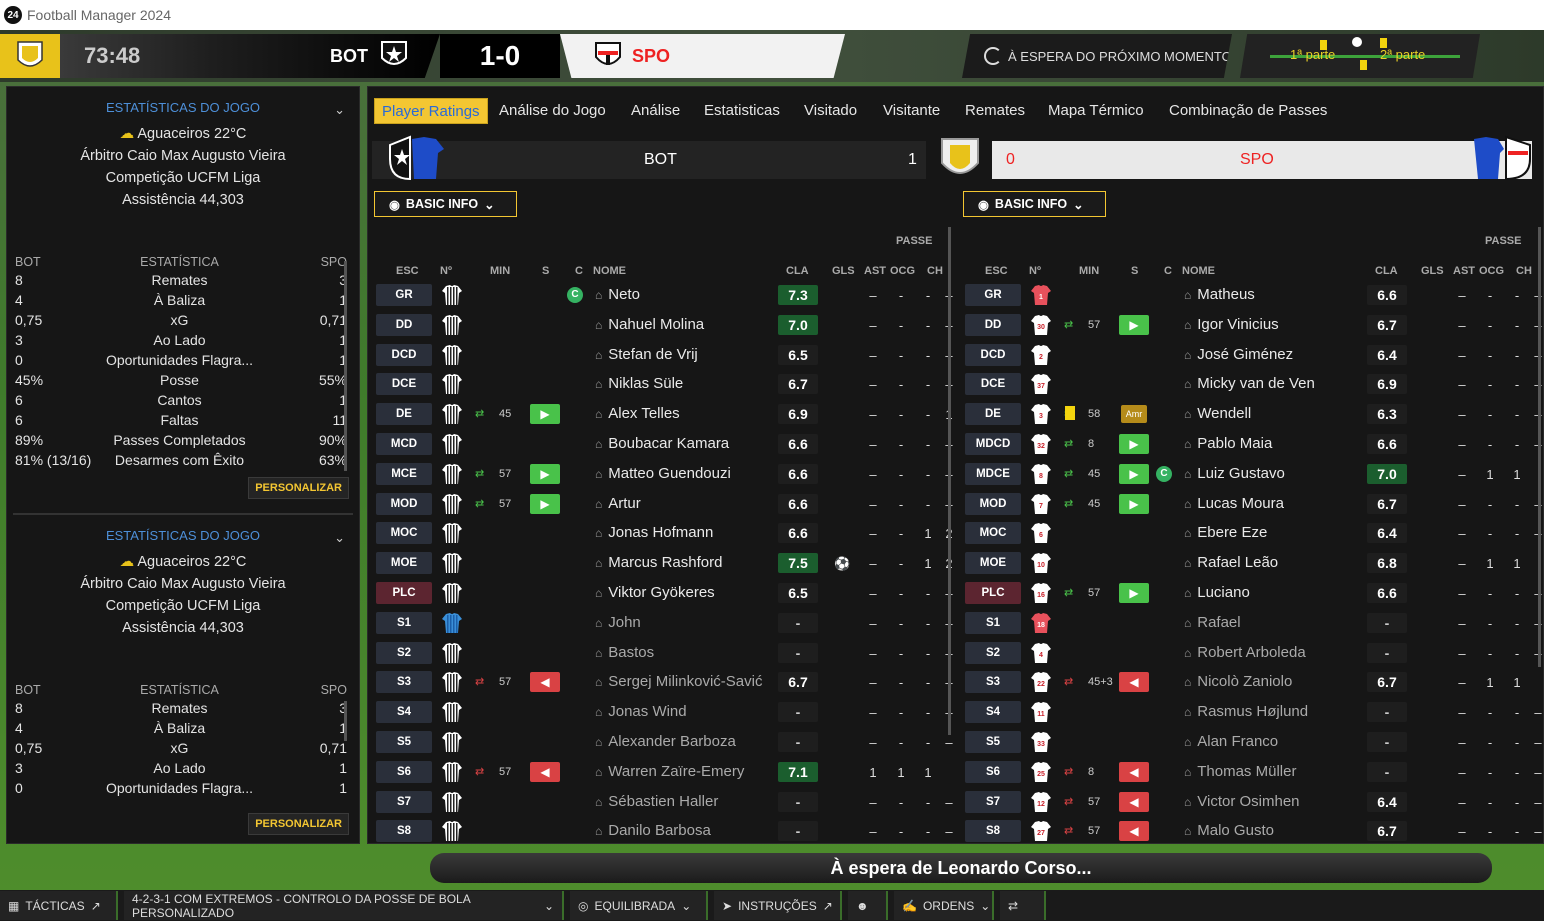 Image resolution: width=1544 pixels, height=921 pixels. What do you see at coordinates (1238, 354) in the screenshot?
I see `player-name: ⌂ José Giménez` at bounding box center [1238, 354].